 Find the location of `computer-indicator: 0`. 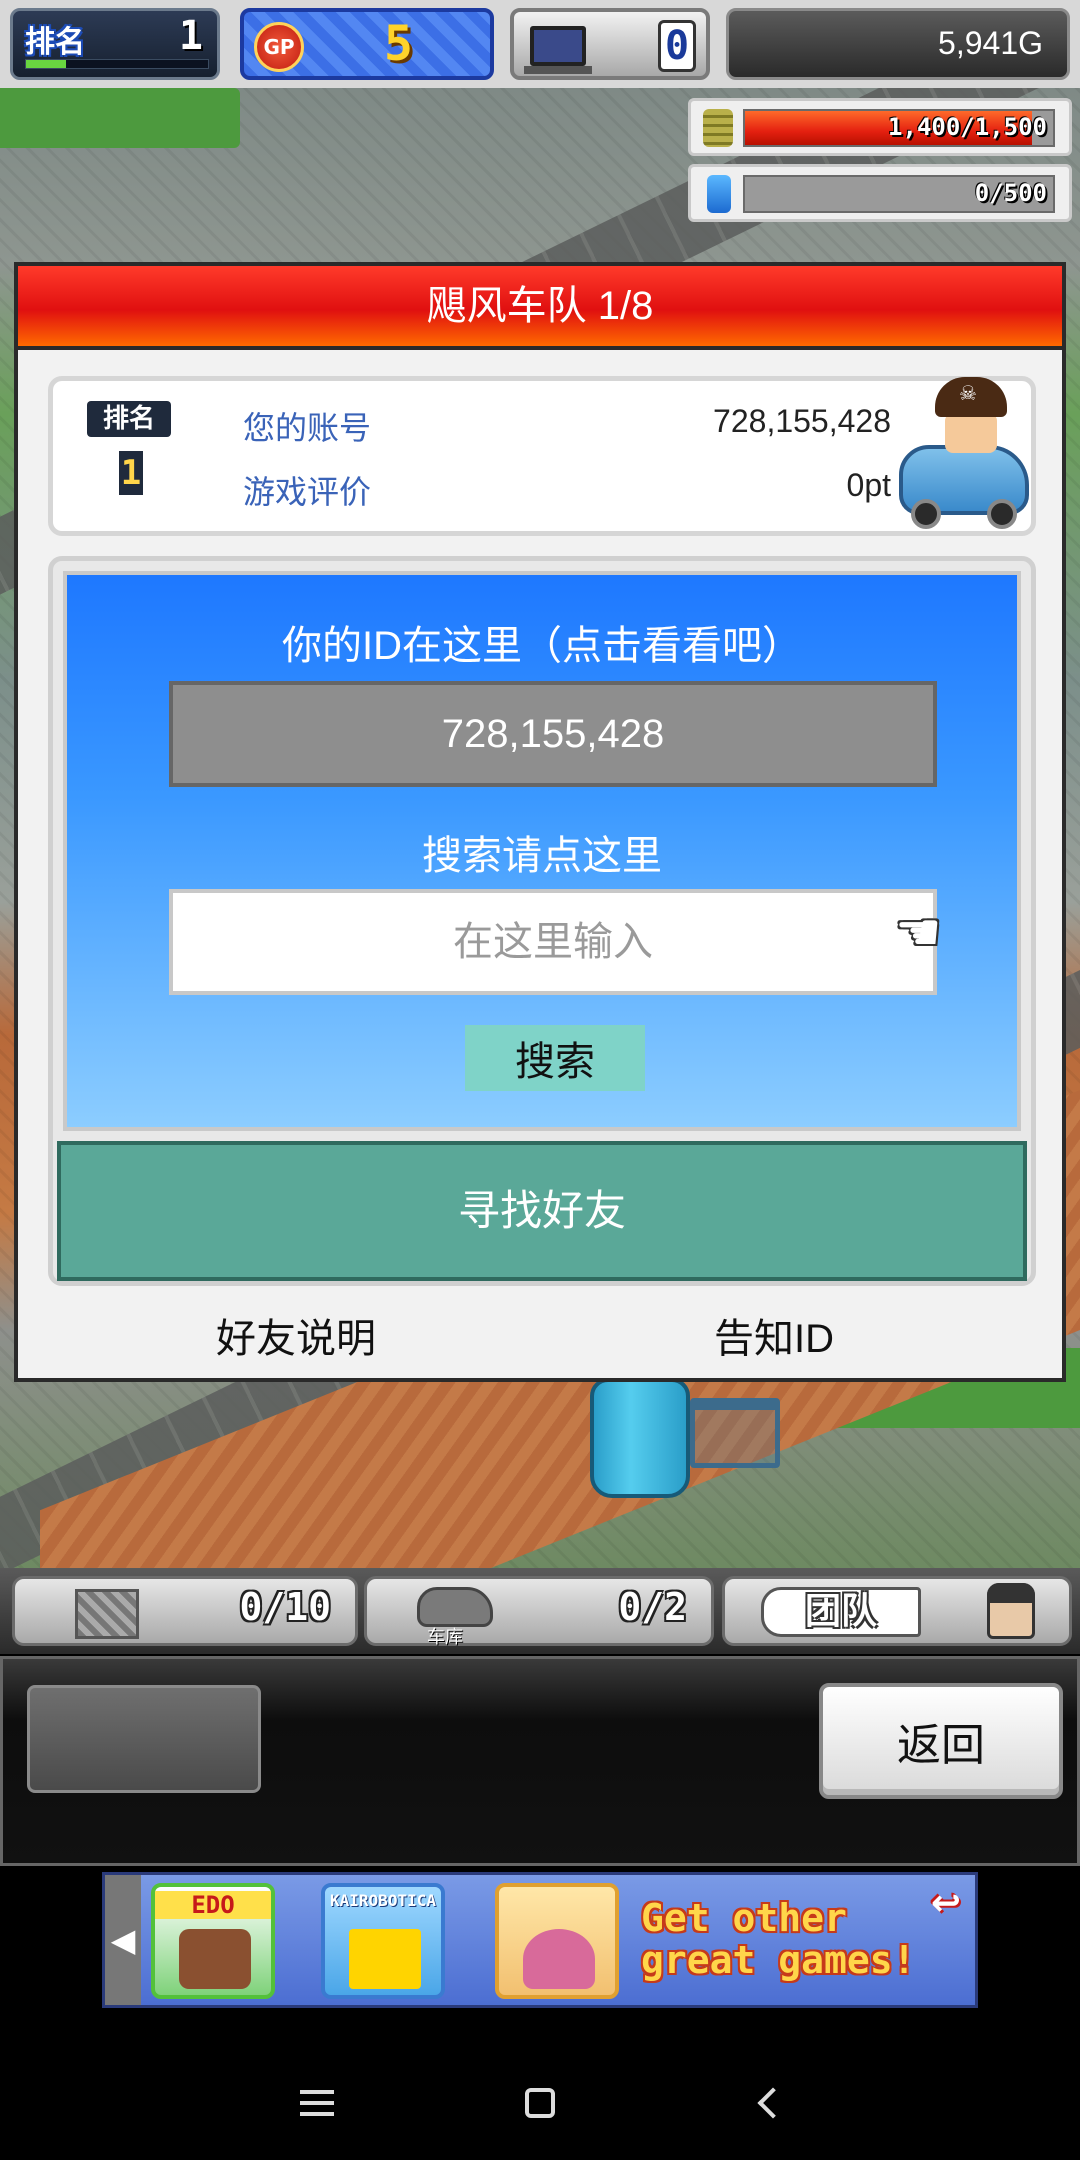

computer-indicator: 0 is located at coordinates (610, 44).